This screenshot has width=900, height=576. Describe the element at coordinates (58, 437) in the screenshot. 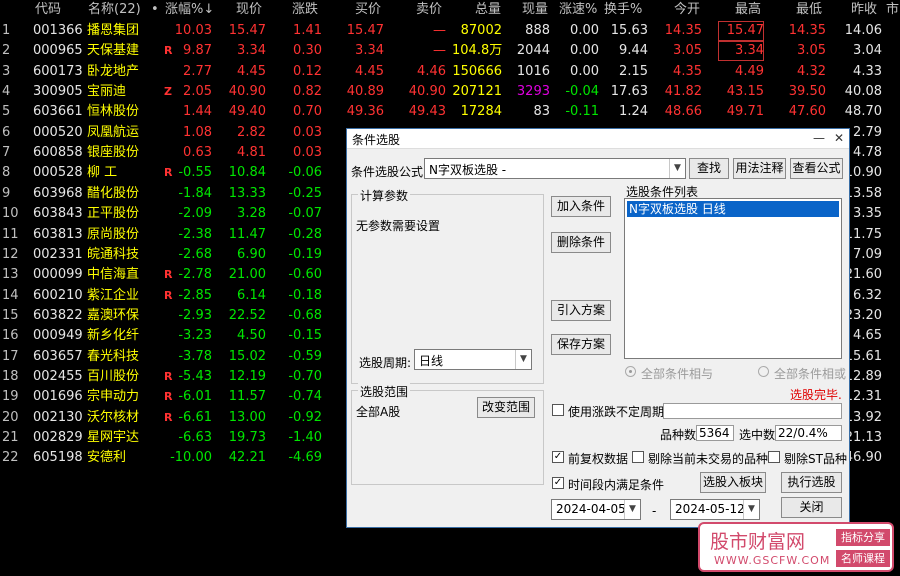

I see `cell-code: 002829` at that location.